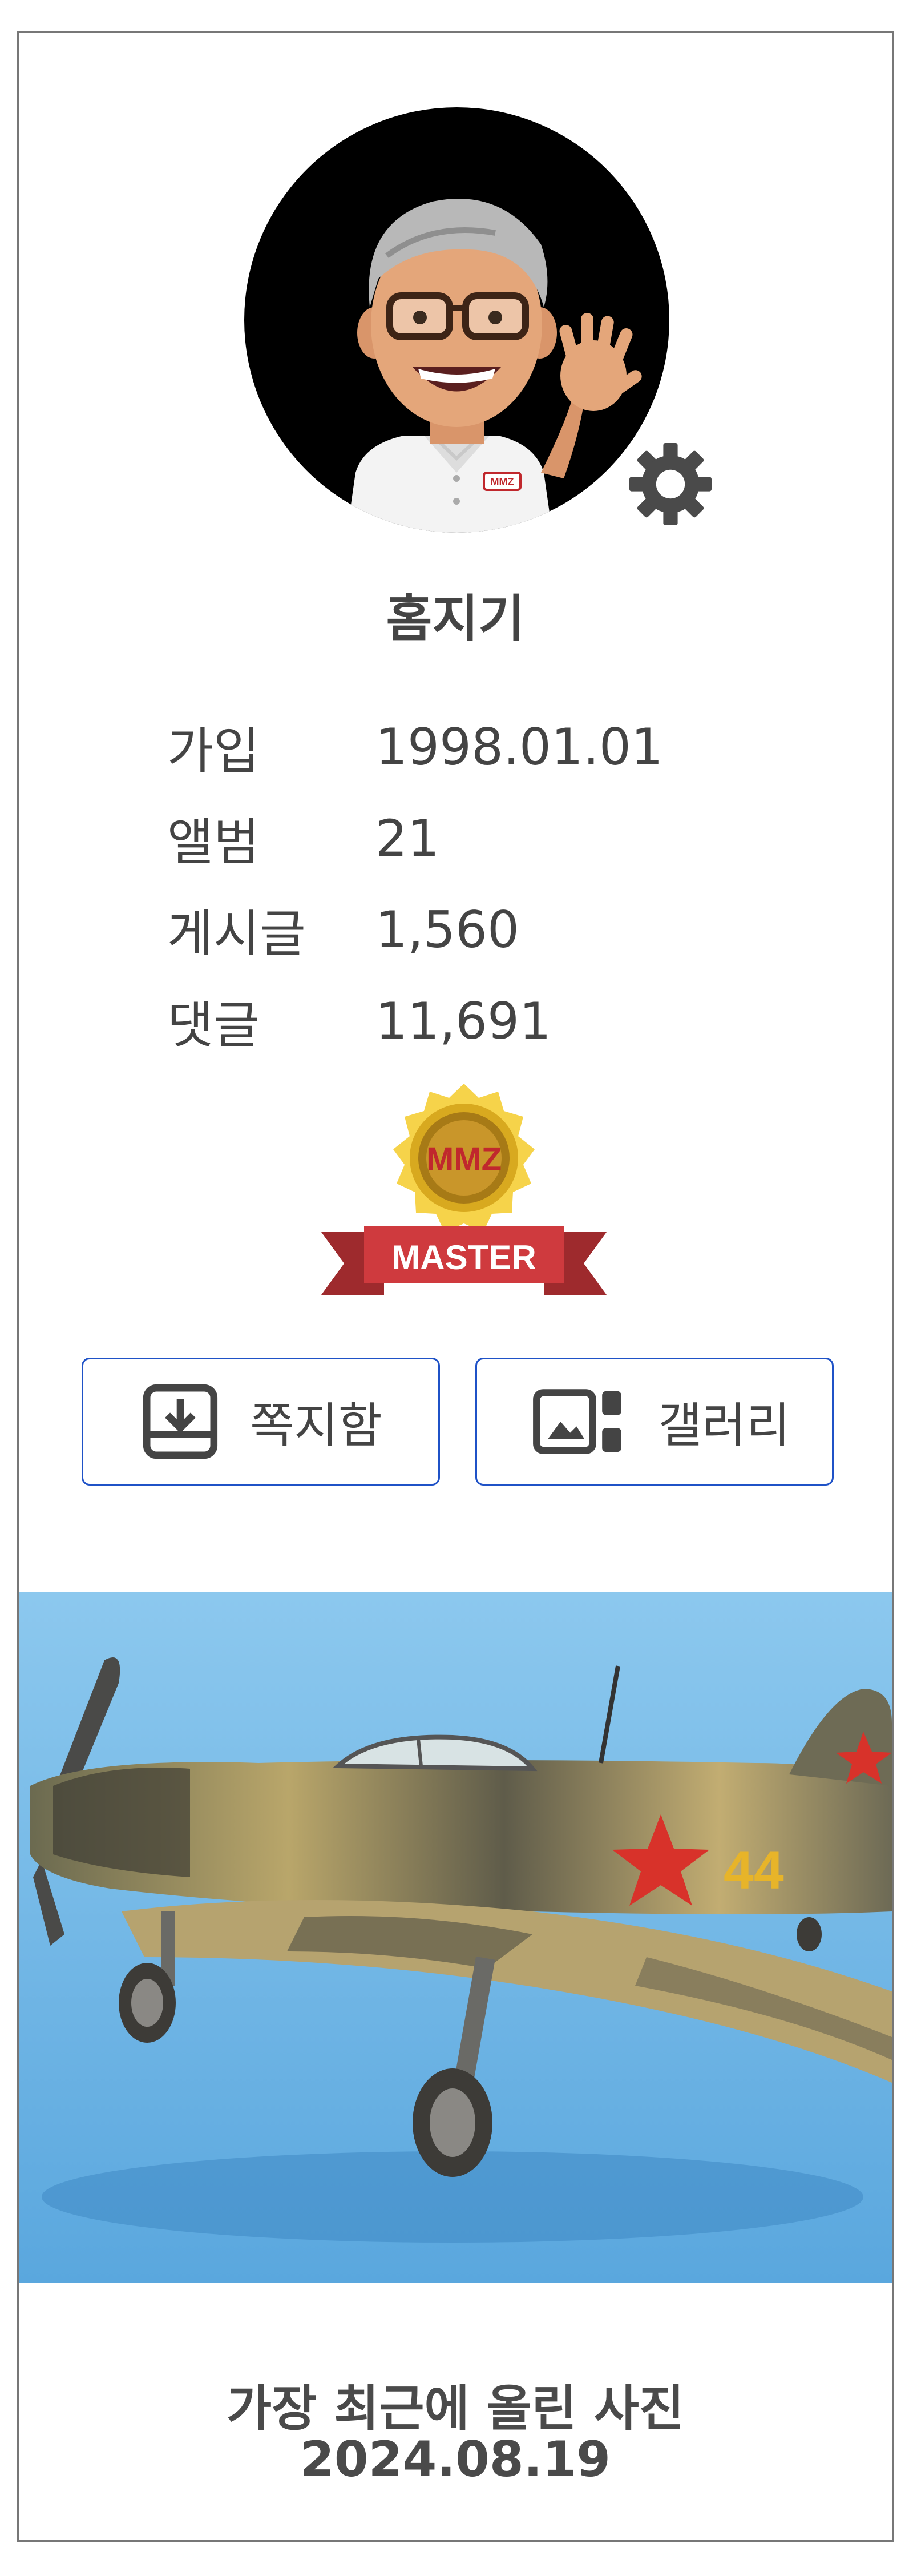 This screenshot has height=2576, width=913. I want to click on stat-label: 댓글, so click(214, 1024).